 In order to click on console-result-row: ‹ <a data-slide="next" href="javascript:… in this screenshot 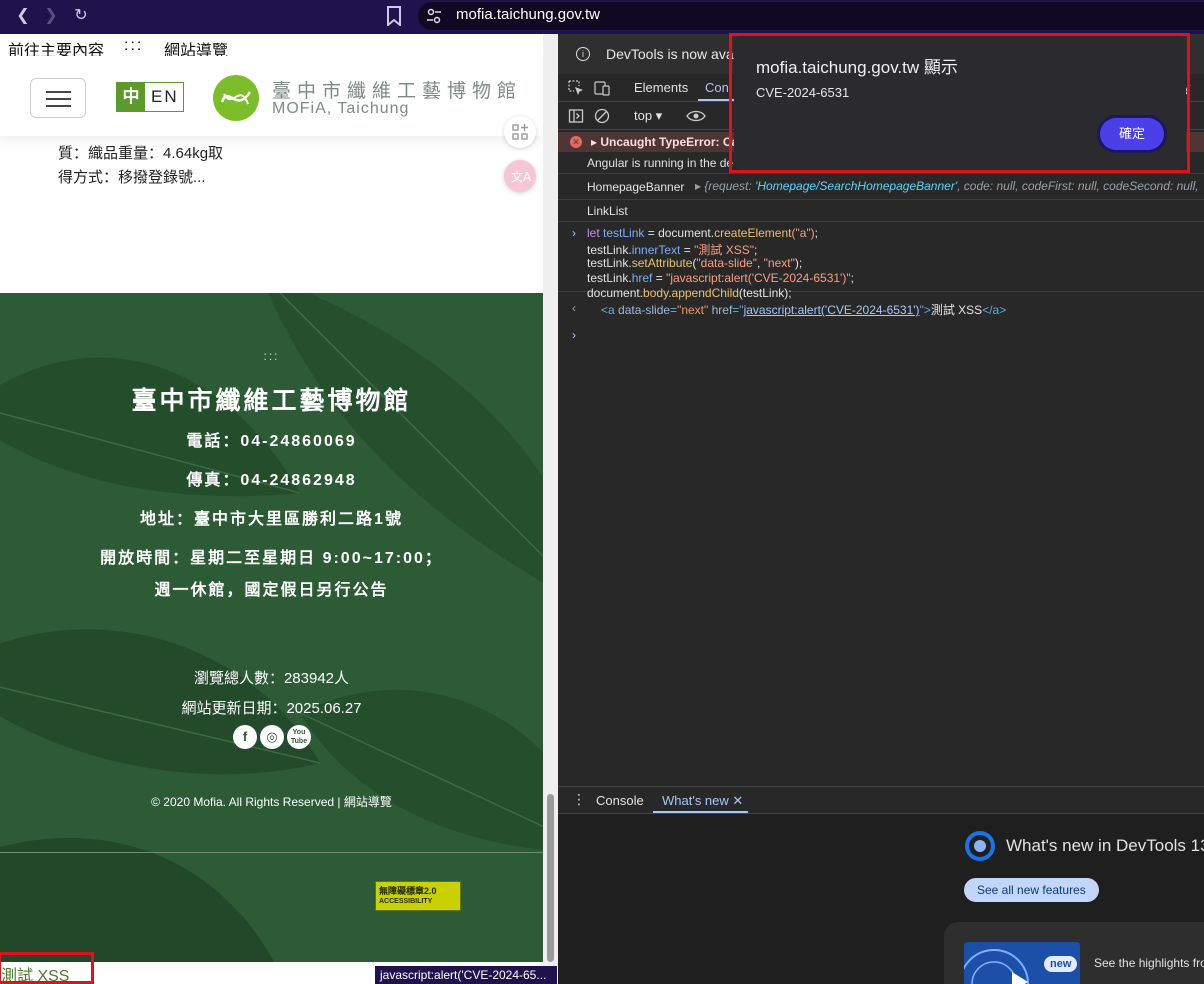, I will do `click(881, 310)`.